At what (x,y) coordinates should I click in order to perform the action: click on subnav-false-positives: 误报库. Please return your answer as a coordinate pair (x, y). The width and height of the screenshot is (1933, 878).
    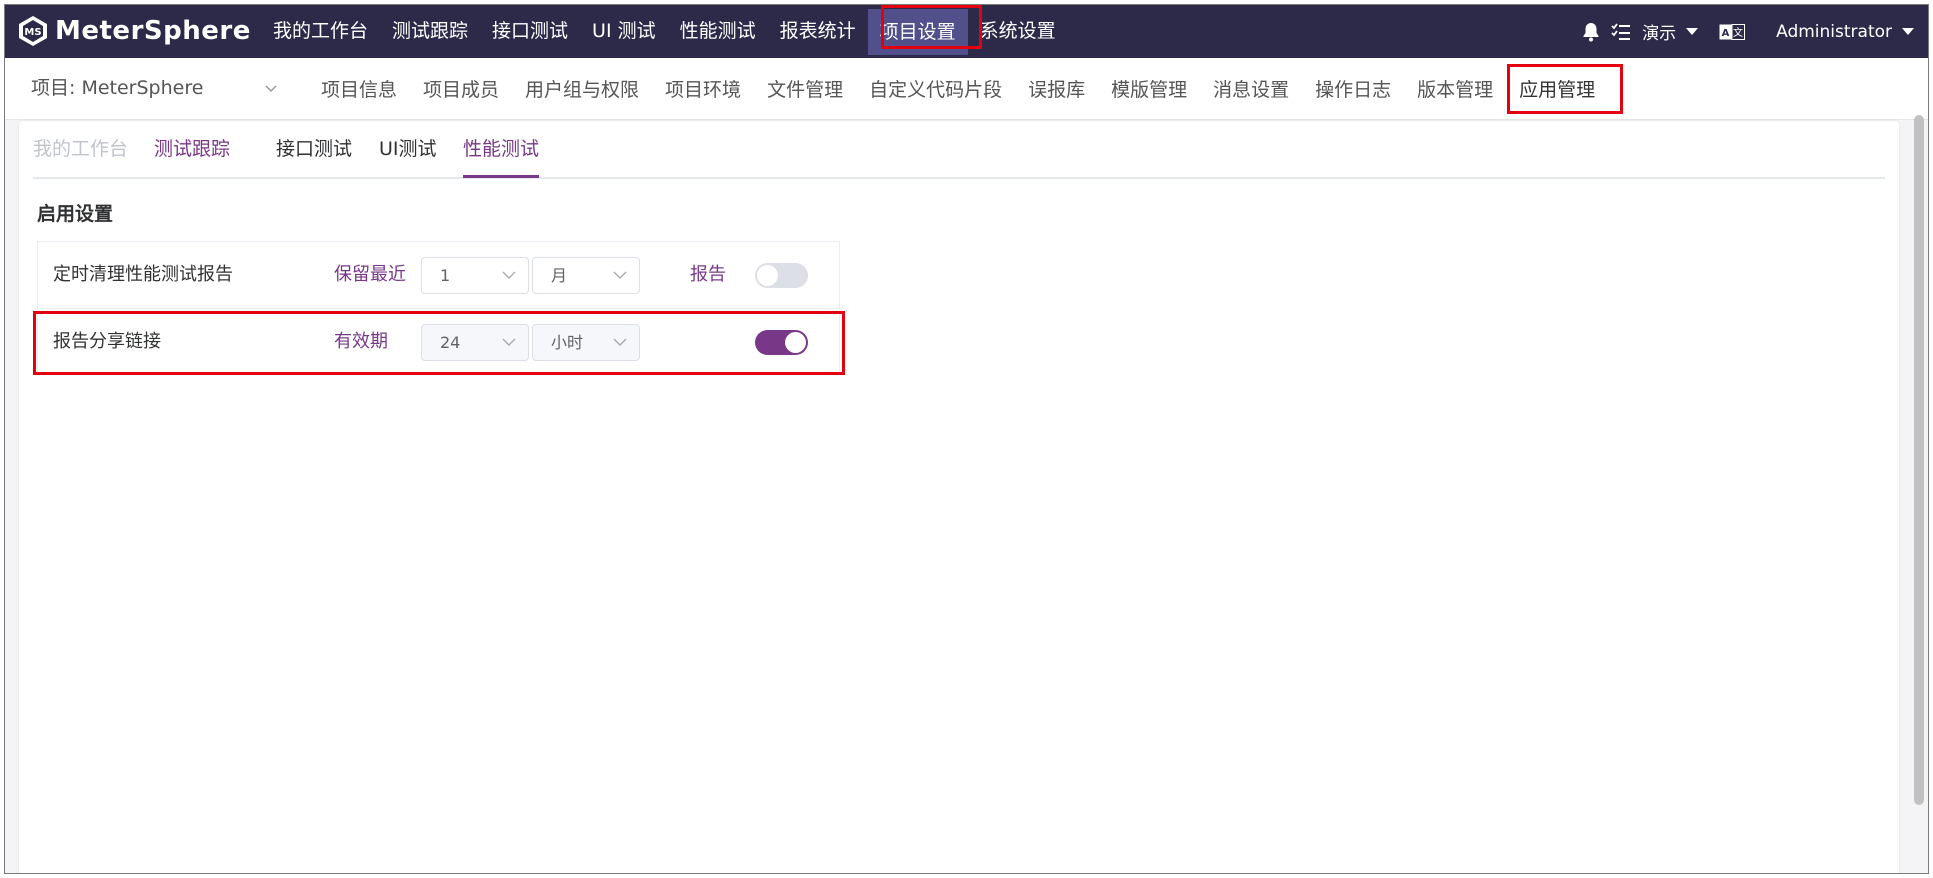
    Looking at the image, I should click on (1056, 88).